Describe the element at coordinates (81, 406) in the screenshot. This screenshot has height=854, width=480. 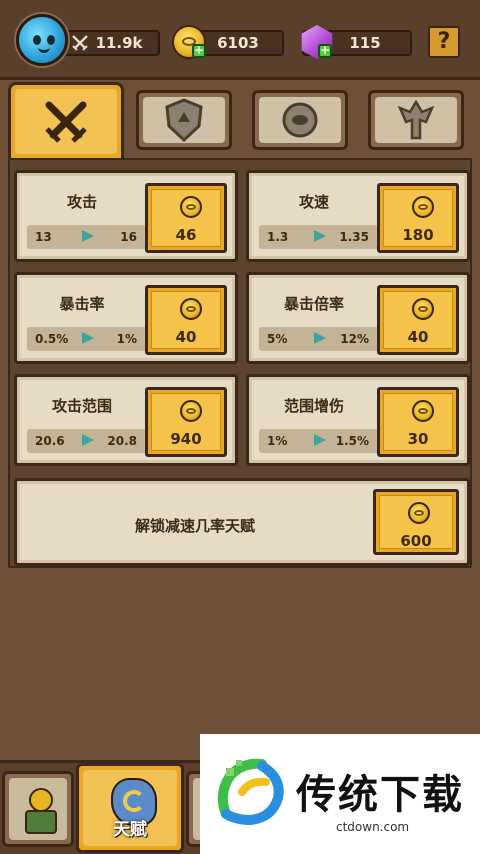
I see `talent-name: 攻击范围` at that location.